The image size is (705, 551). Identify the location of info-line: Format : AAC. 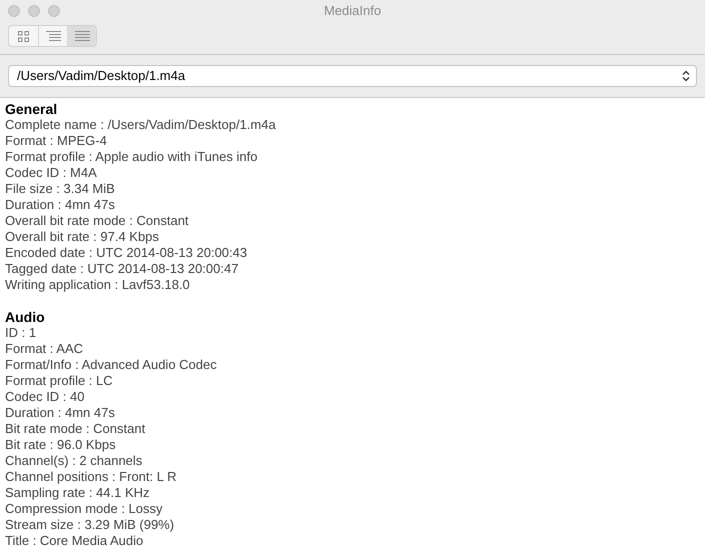
(44, 349).